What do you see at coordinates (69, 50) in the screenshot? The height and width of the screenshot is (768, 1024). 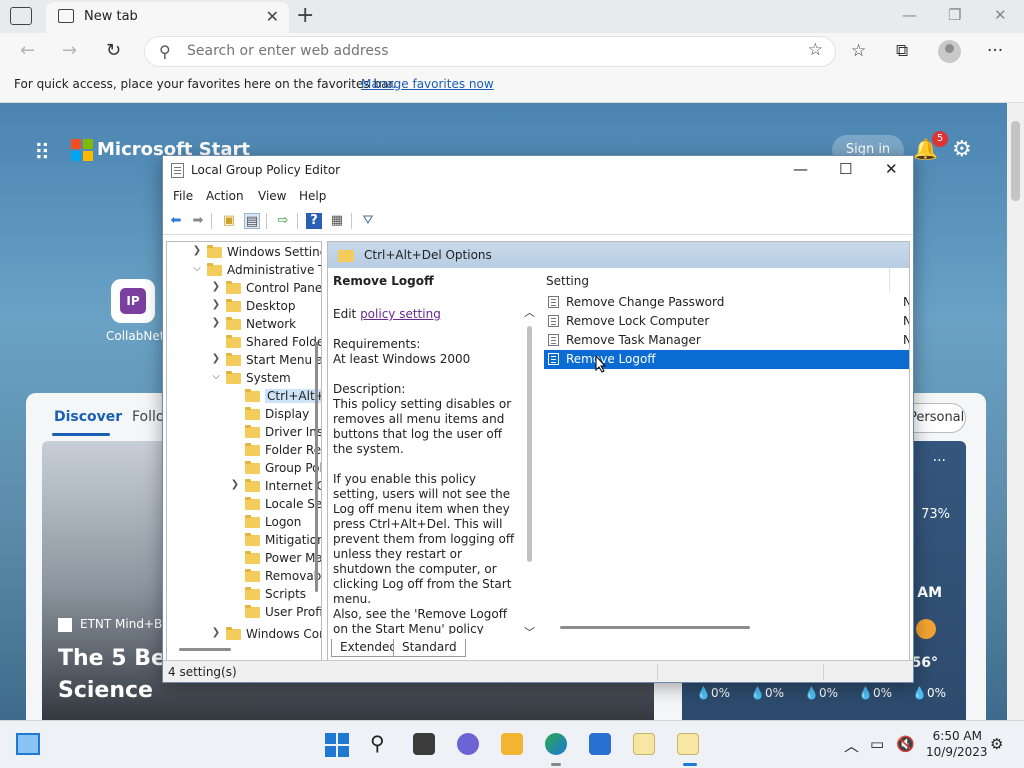 I see `forward-arrow-icon: →` at bounding box center [69, 50].